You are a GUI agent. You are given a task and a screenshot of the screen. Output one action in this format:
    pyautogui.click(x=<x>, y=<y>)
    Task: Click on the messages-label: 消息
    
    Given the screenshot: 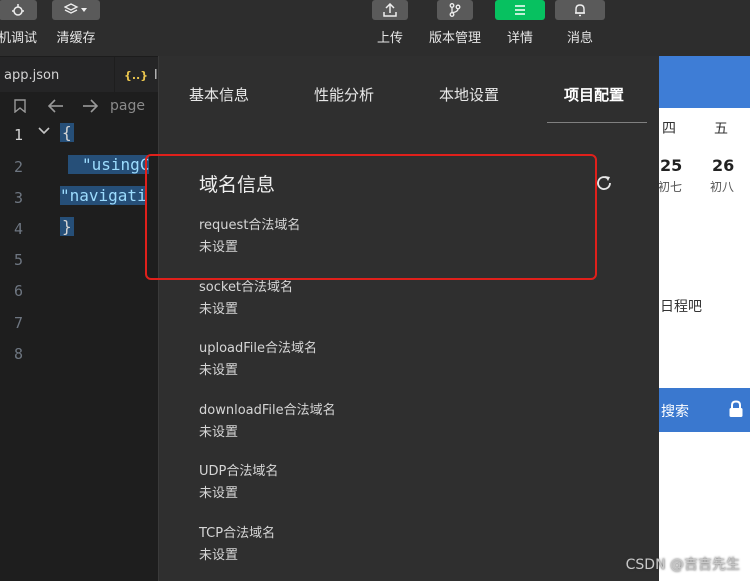 What is the action you would take?
    pyautogui.click(x=579, y=38)
    